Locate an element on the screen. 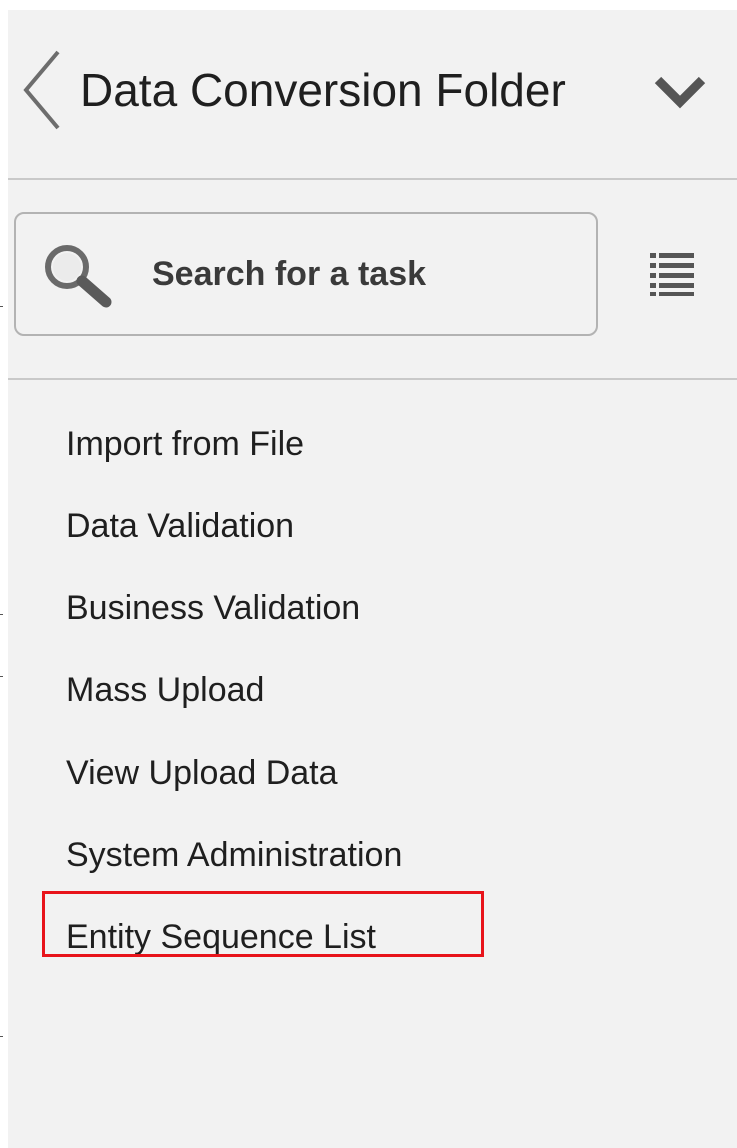 This screenshot has width=737, height=1148. search-icon is located at coordinates (78, 276).